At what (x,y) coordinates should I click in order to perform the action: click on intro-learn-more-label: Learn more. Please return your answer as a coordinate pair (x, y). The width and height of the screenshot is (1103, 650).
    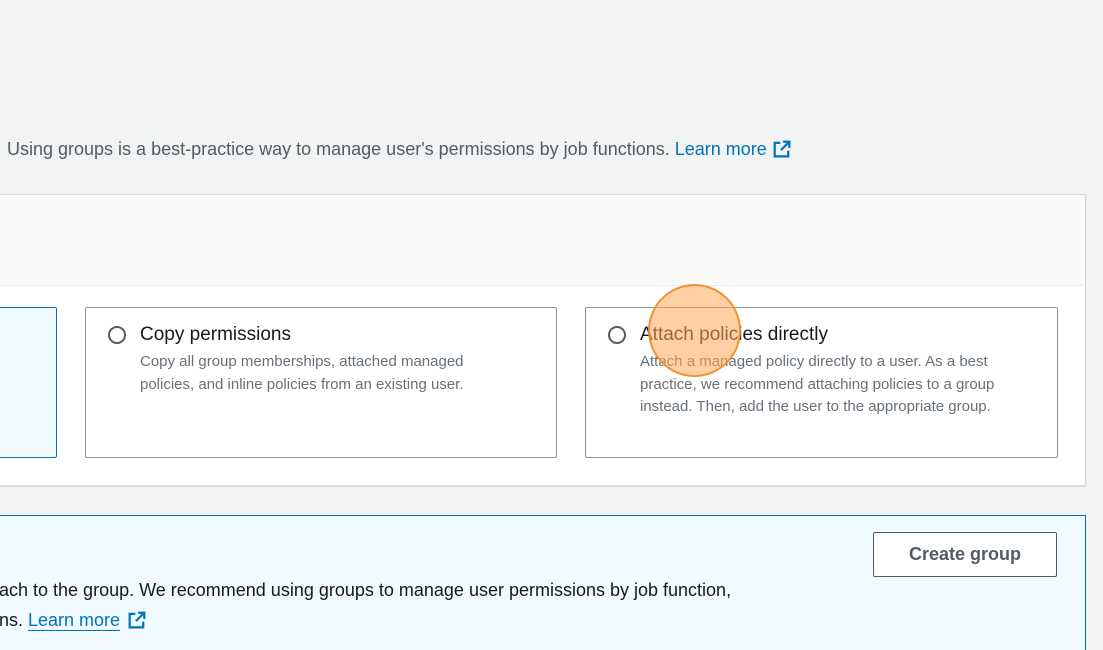
    Looking at the image, I should click on (720, 149).